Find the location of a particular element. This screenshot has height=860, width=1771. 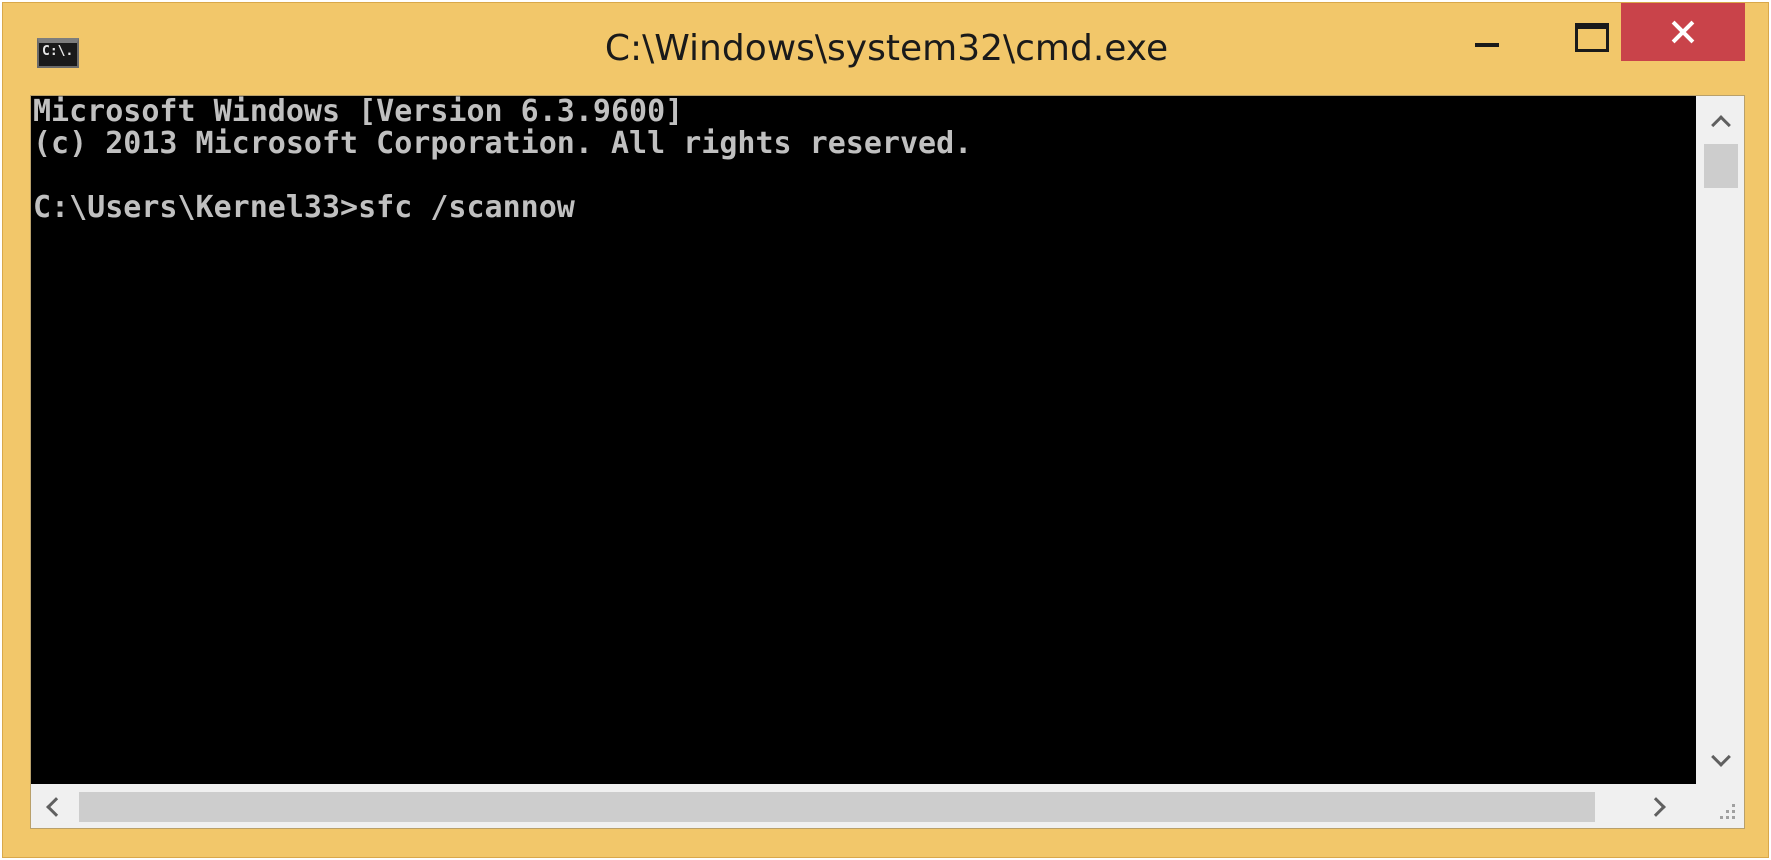

chevron-up-icon is located at coordinates (1721, 125).